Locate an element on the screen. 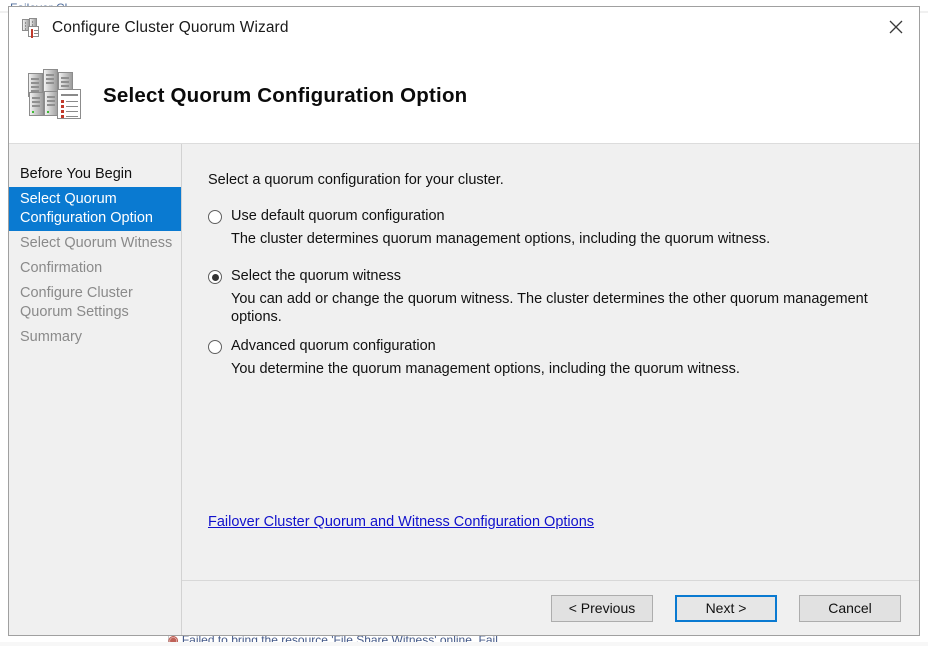  header-banner: Select Quorum Configuration Option is located at coordinates (464, 96).